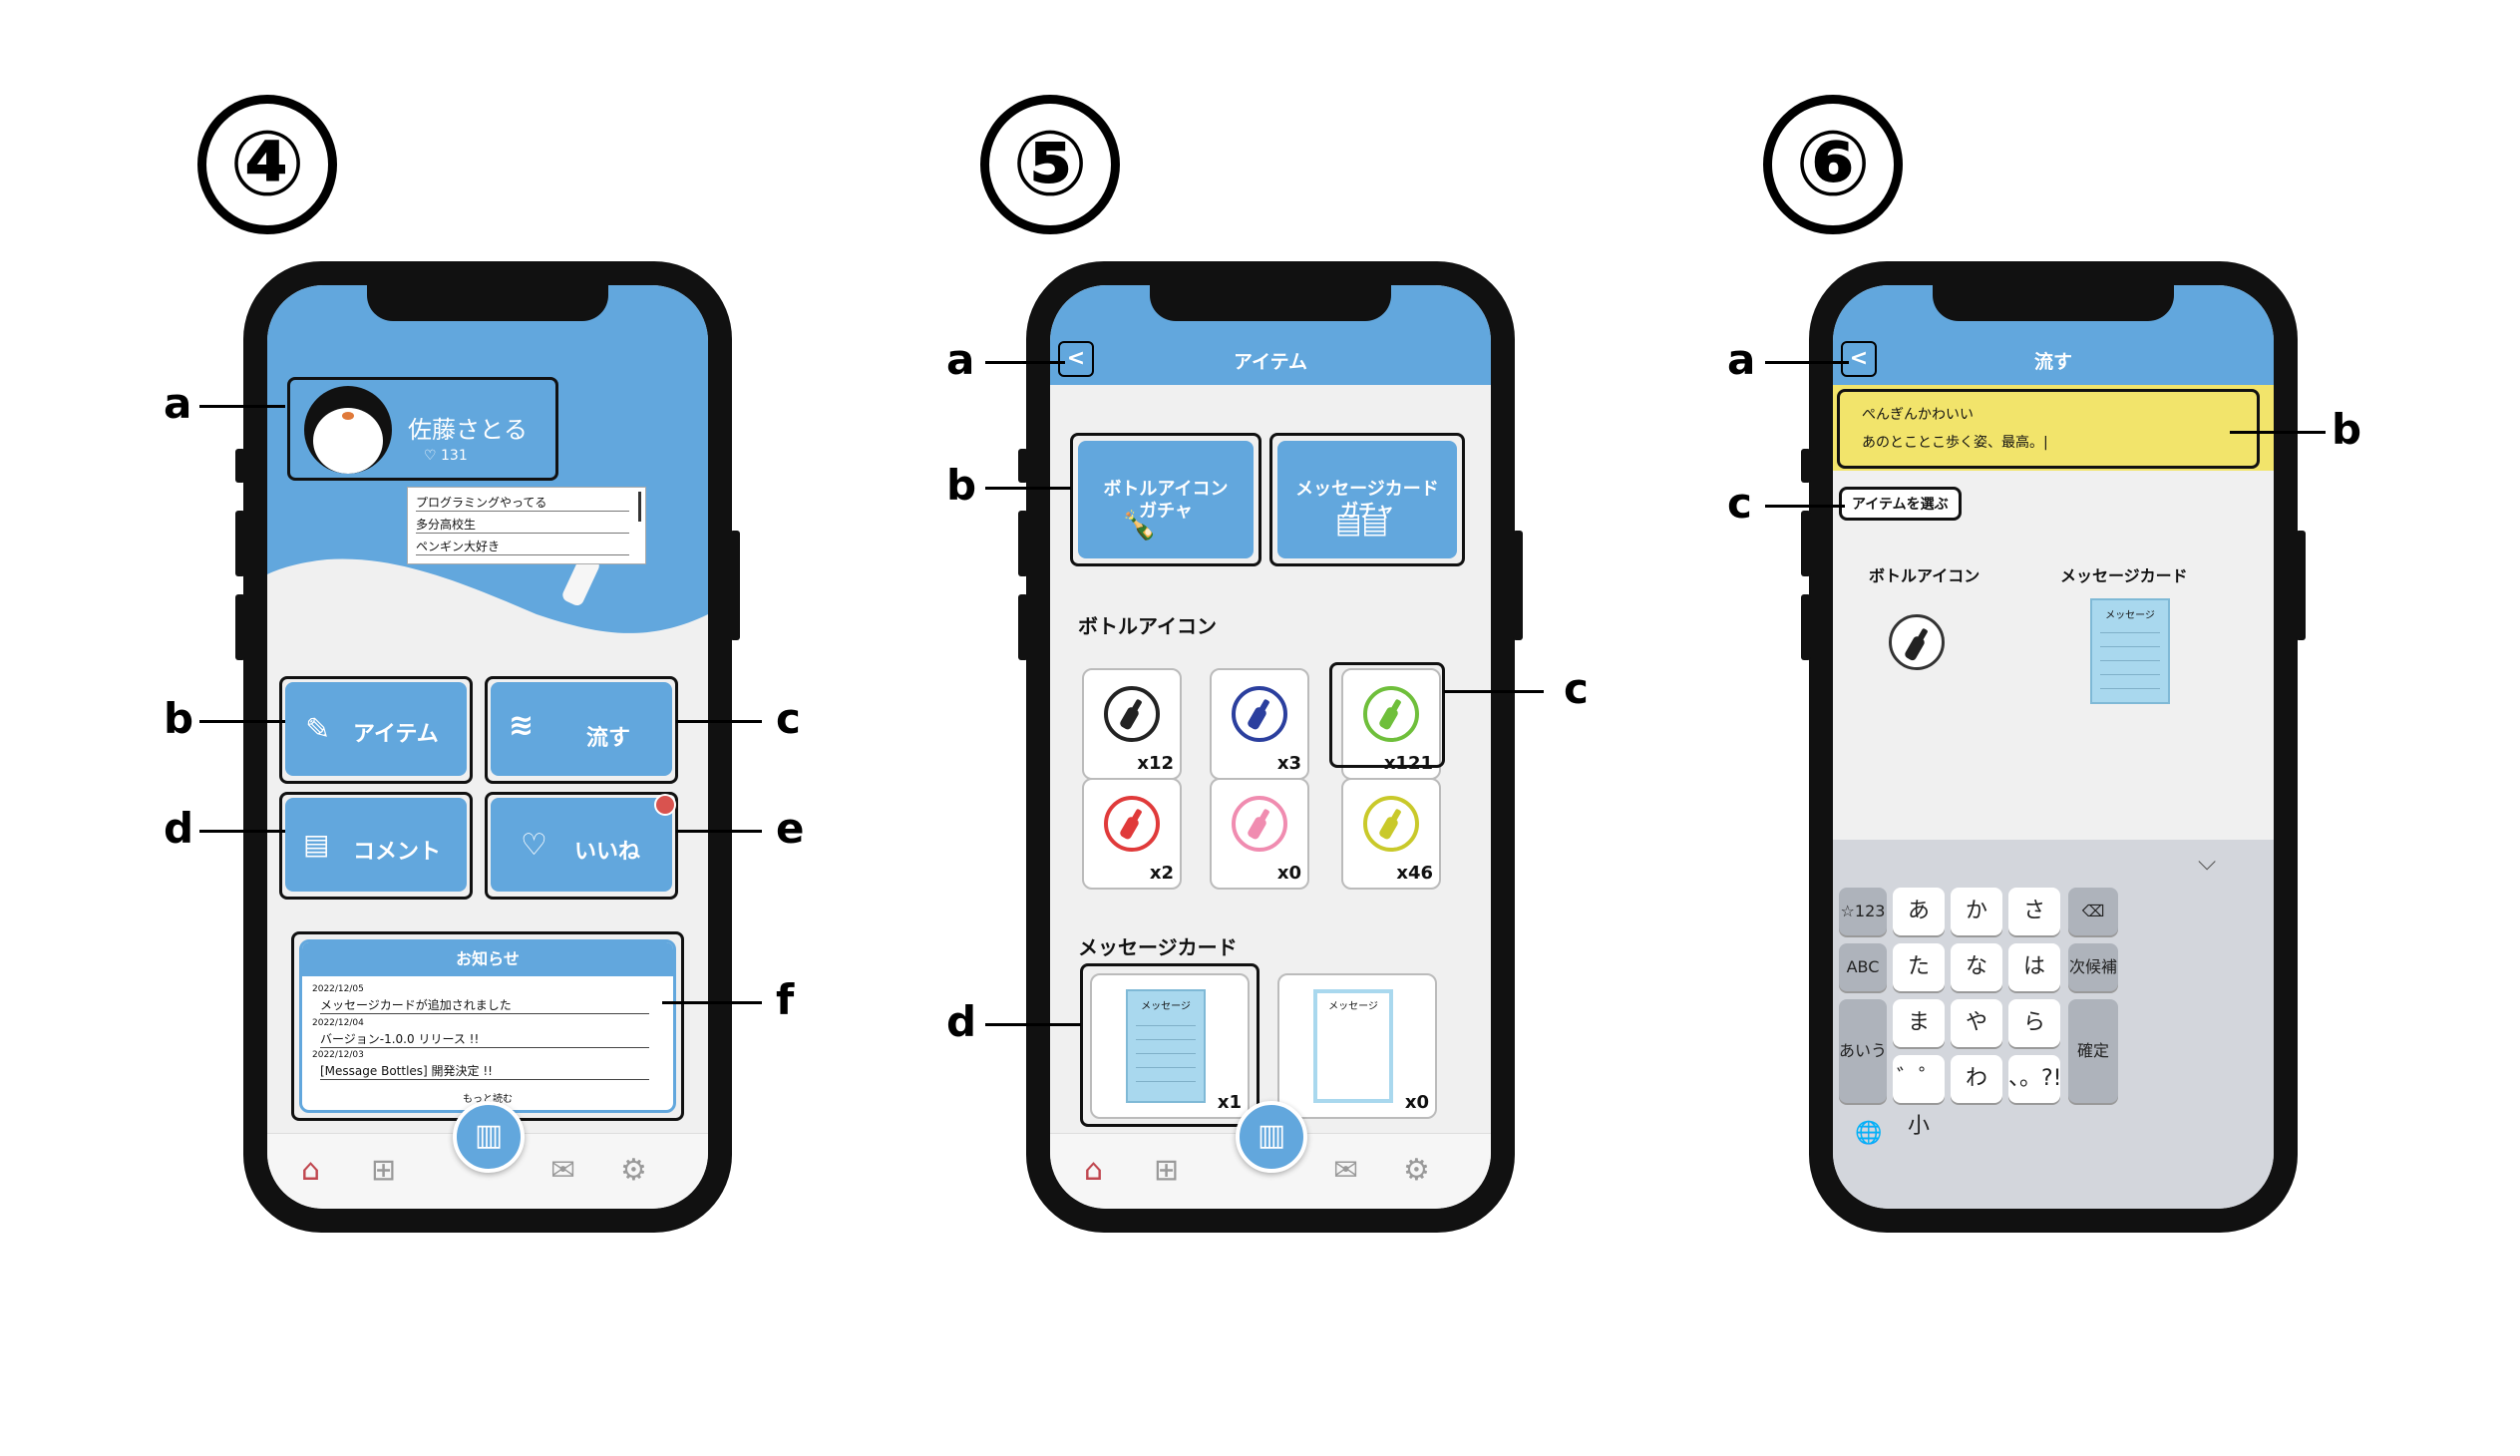 Image resolution: width=2520 pixels, height=1456 pixels. I want to click on bottle-cell: x46, so click(1391, 834).